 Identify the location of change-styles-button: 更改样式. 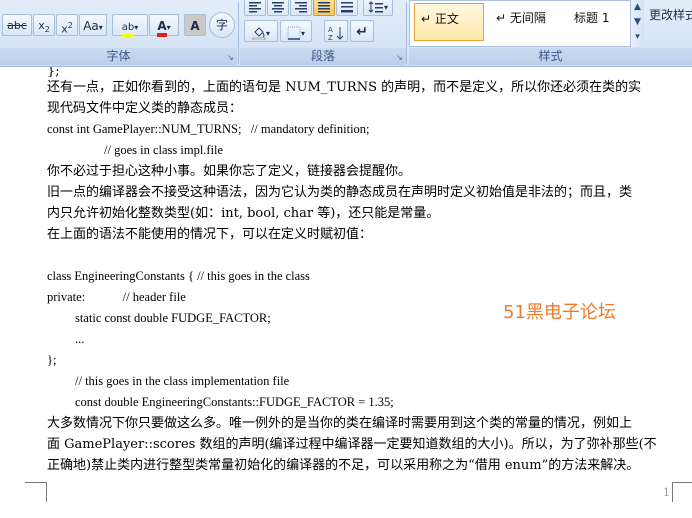
(668, 23).